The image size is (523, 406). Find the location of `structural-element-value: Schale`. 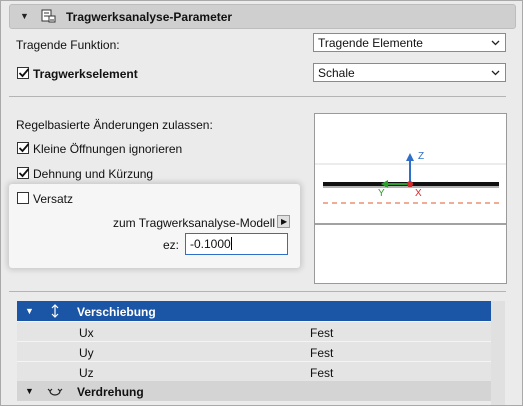

structural-element-value: Schale is located at coordinates (336, 73).